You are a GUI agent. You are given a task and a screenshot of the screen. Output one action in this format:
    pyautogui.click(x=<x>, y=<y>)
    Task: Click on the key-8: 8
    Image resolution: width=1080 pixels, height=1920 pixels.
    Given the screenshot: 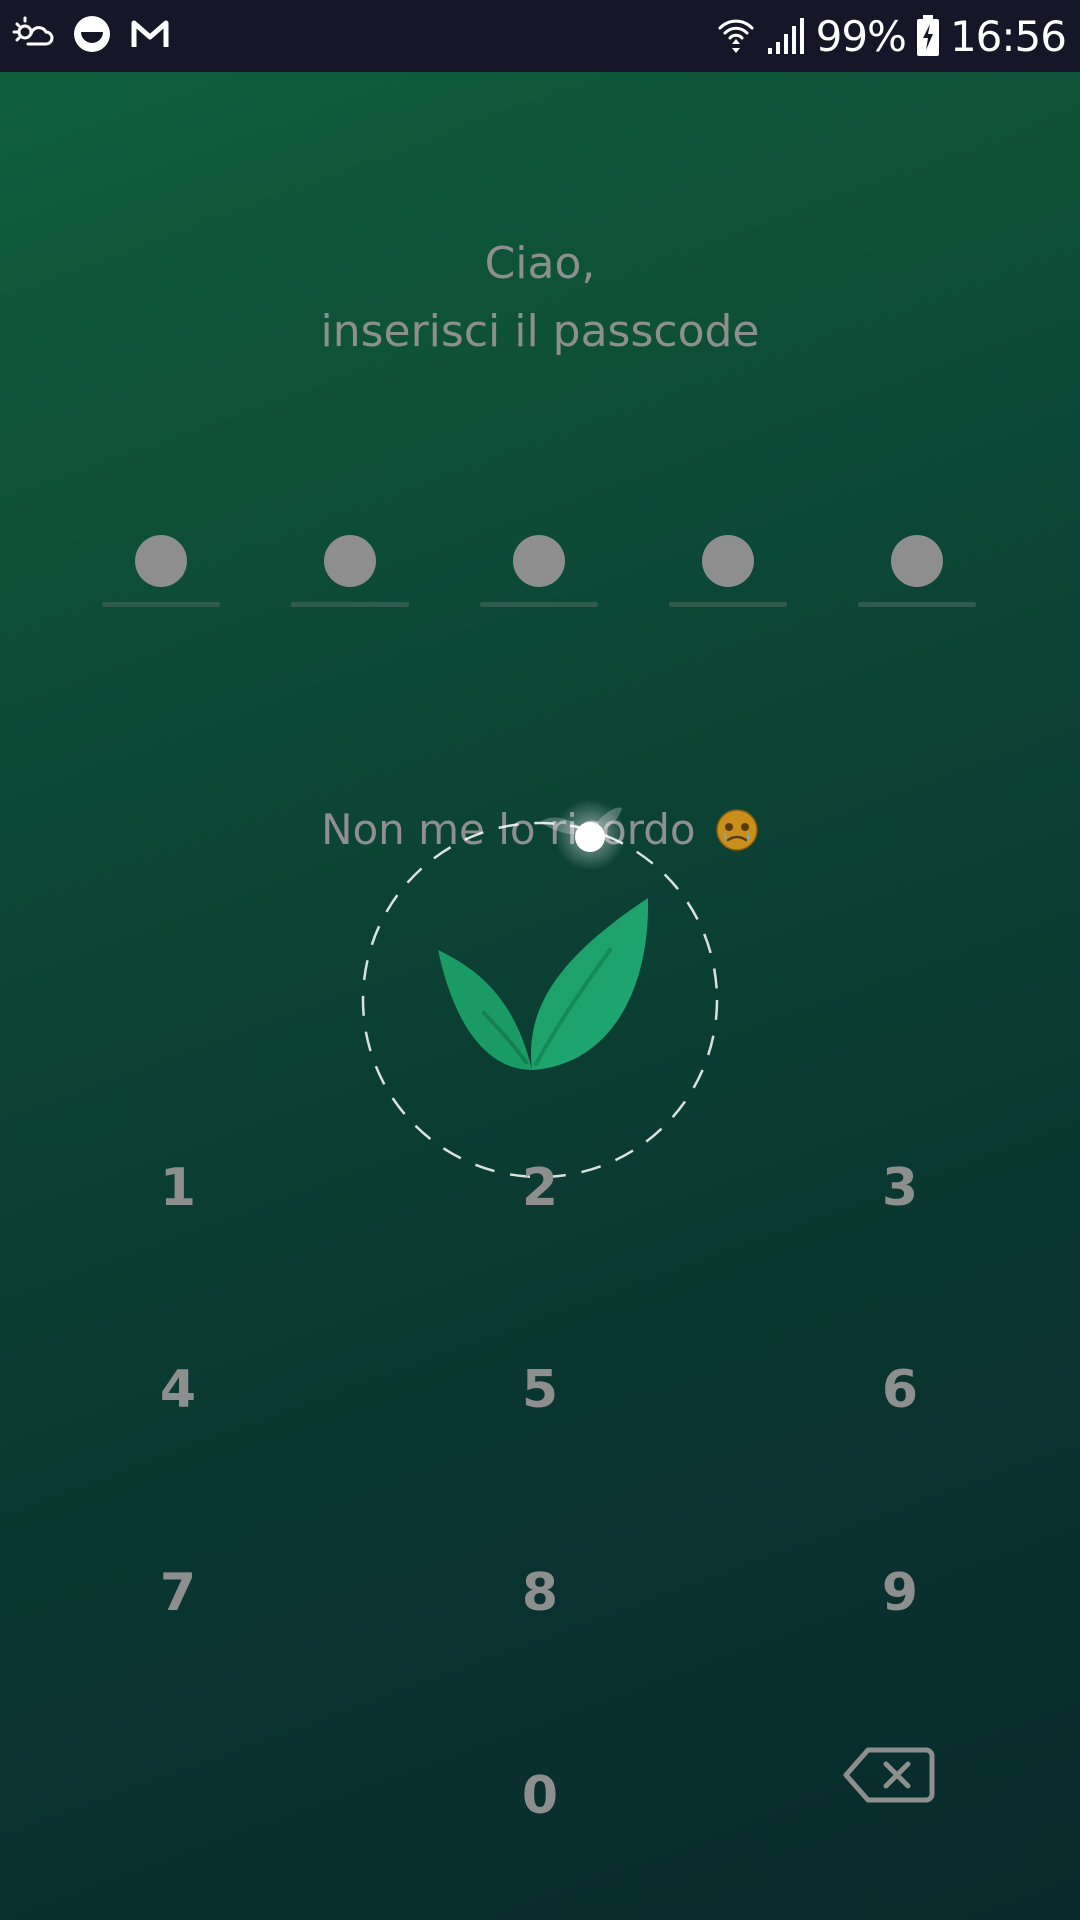 What is the action you would take?
    pyautogui.click(x=540, y=1593)
    